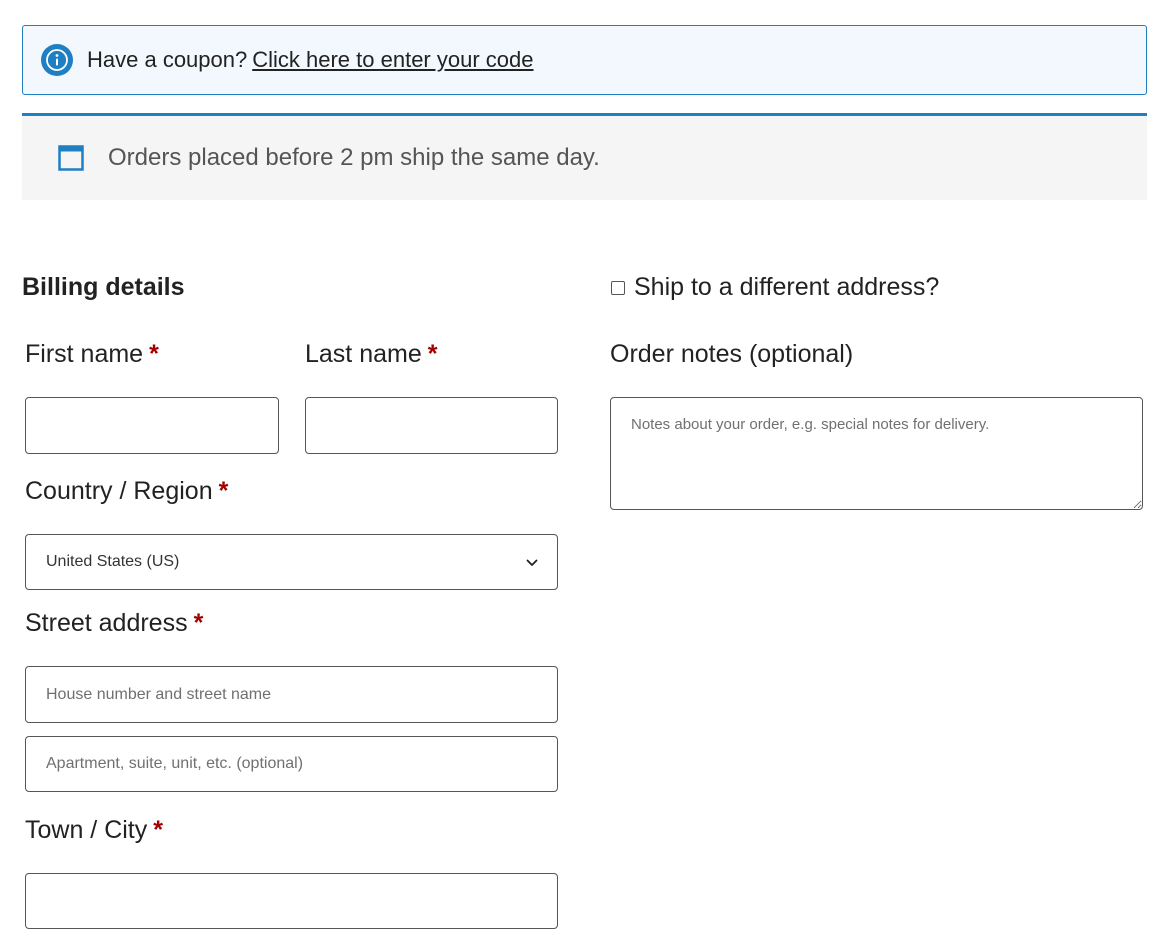 The image size is (1167, 952). I want to click on ship-different-address-label: Ship to a different address?, so click(786, 287).